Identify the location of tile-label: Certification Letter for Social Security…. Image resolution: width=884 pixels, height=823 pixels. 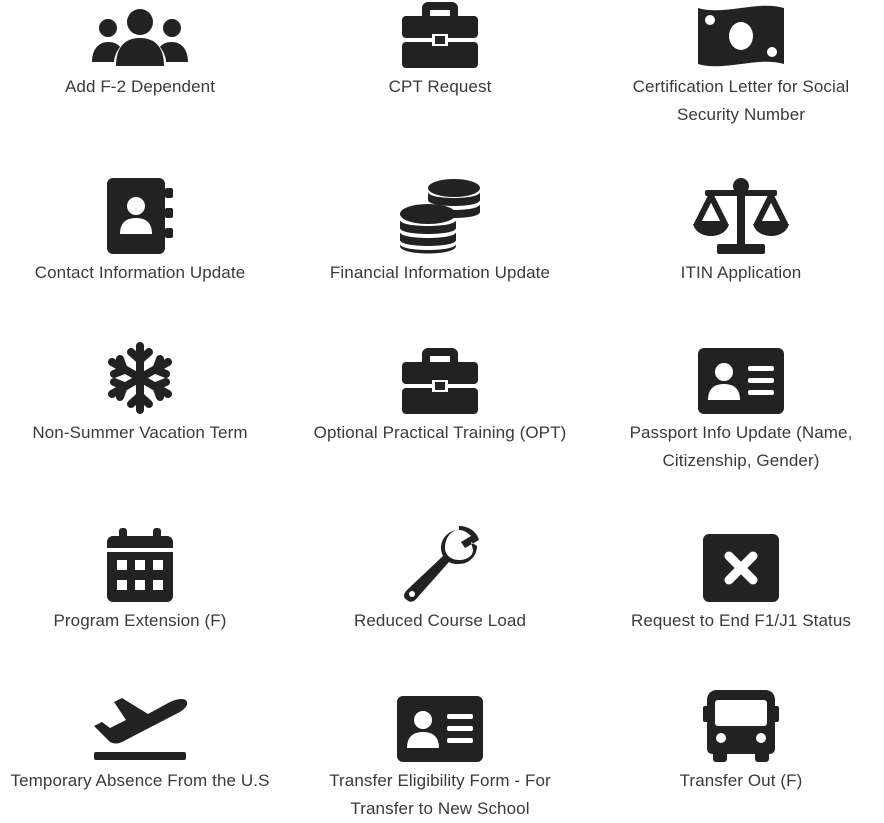
(741, 100).